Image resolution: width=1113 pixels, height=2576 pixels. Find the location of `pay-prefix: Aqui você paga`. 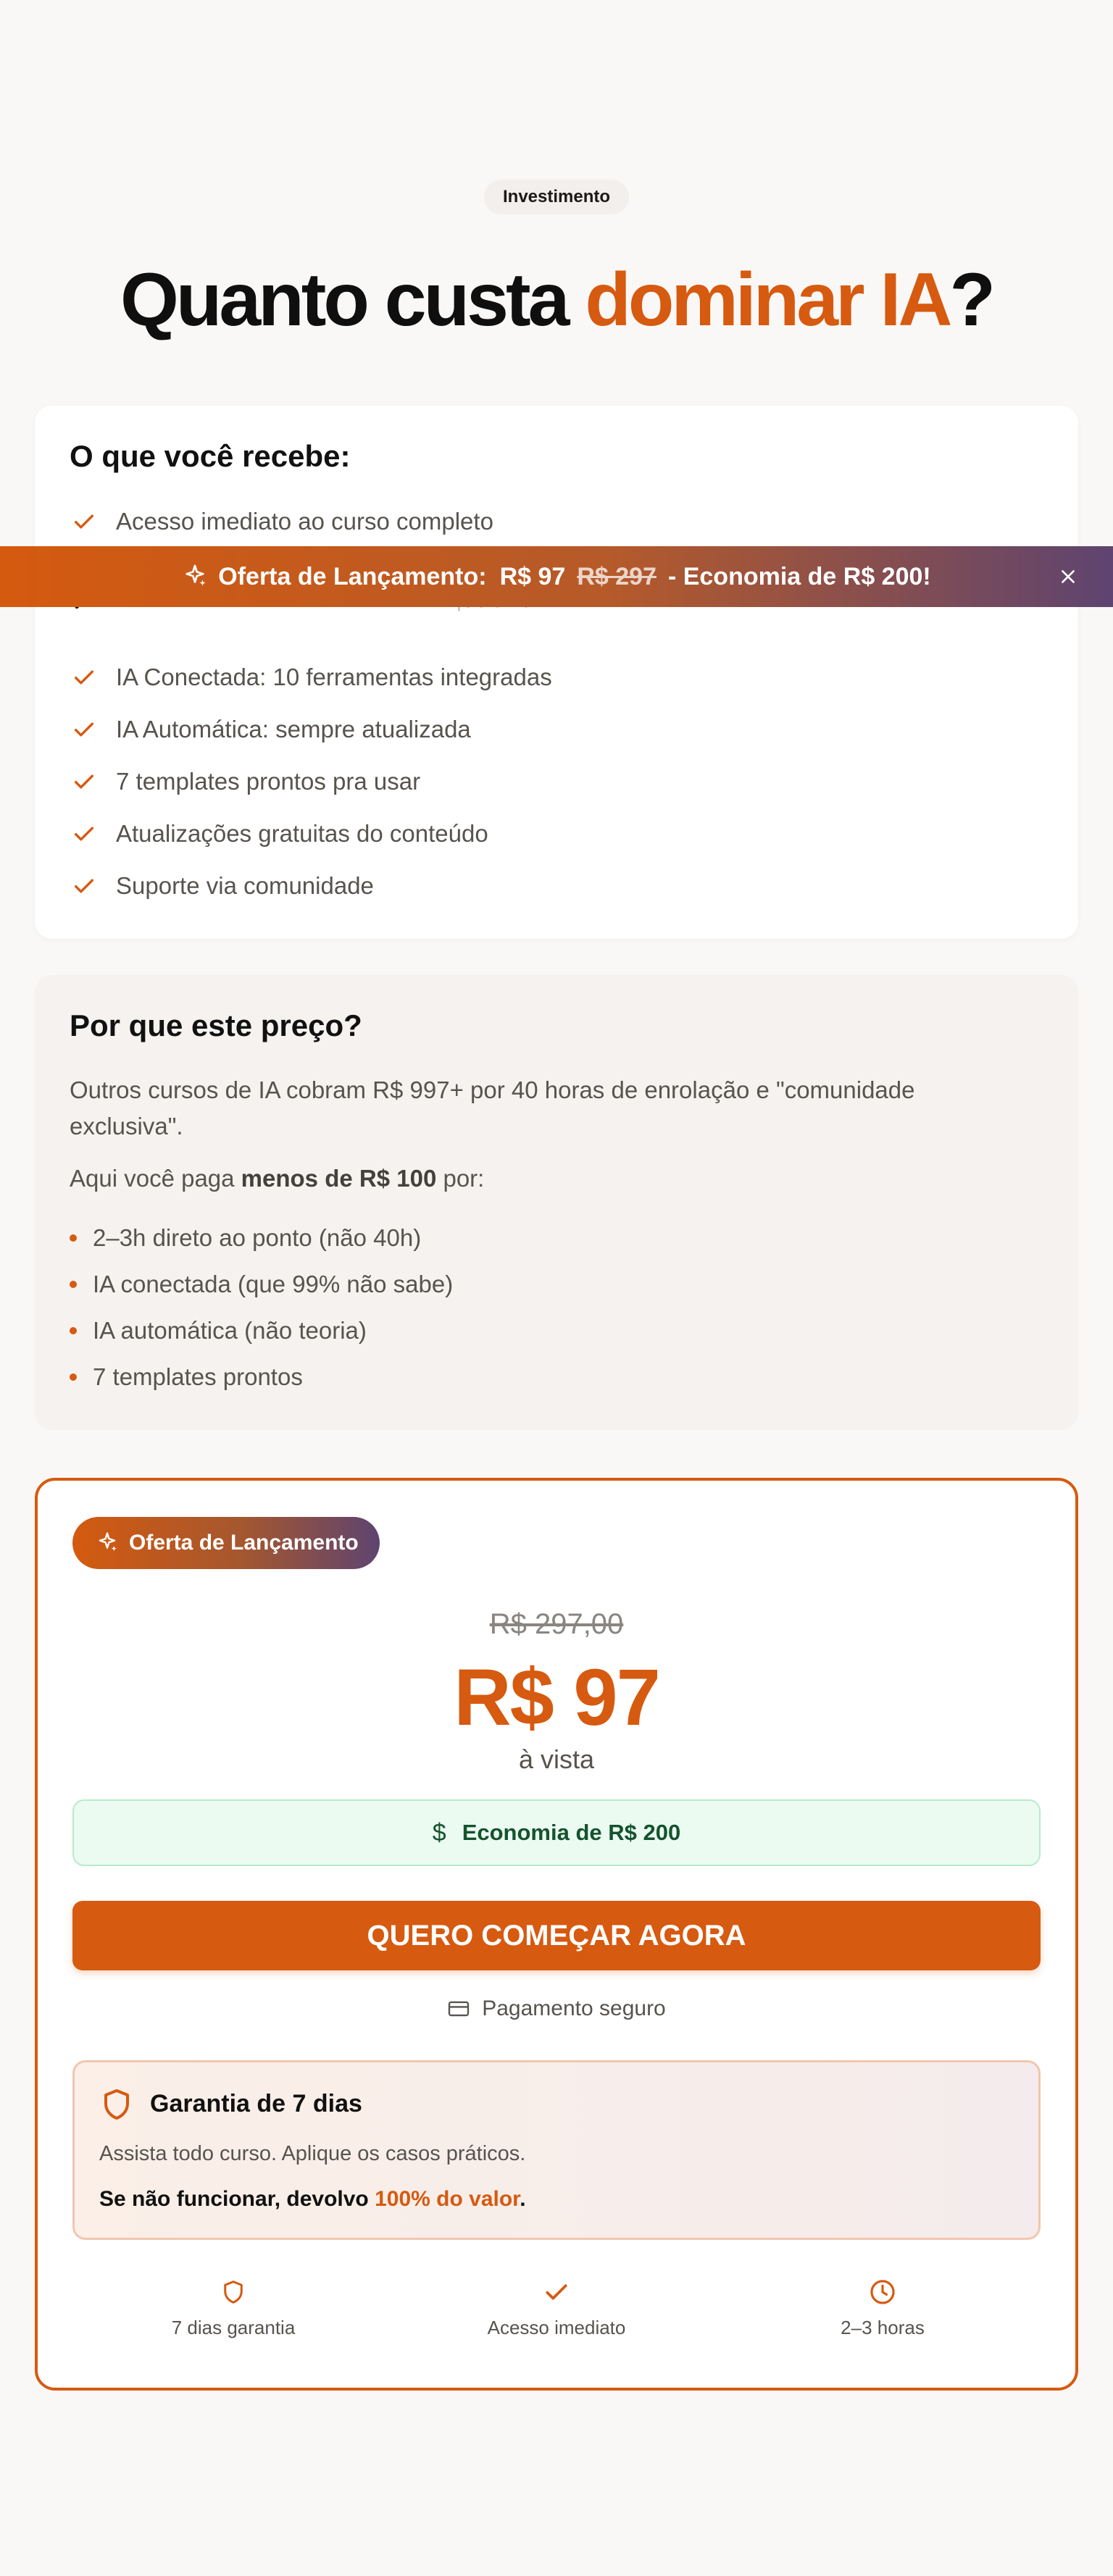

pay-prefix: Aqui você paga is located at coordinates (155, 1178).